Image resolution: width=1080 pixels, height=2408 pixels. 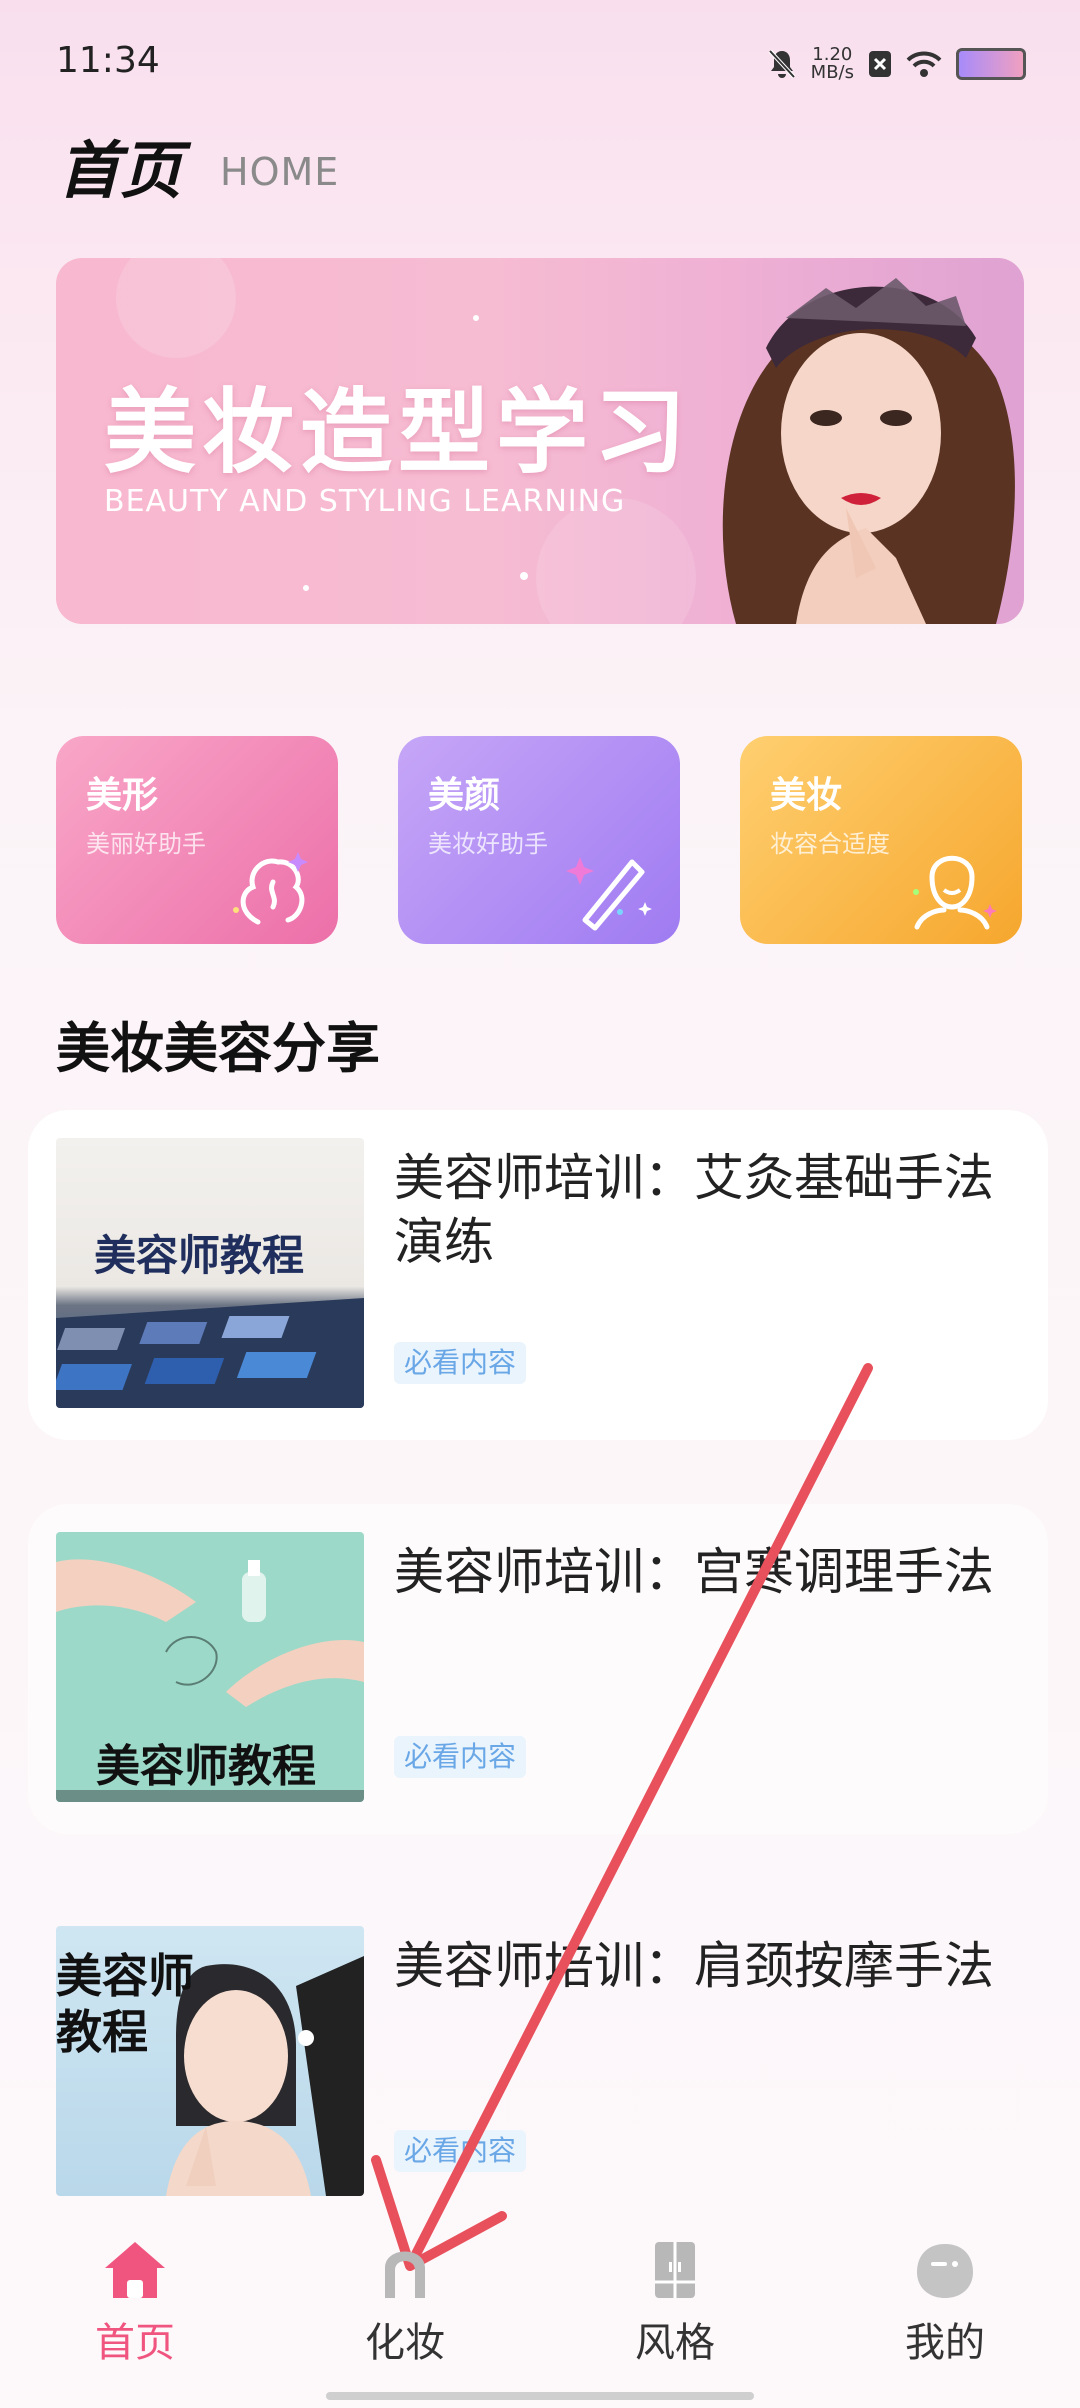 I want to click on article-card: 美容师 教程 美容师培训：肩颈按摩手法 必看内容, so click(x=538, y=2063).